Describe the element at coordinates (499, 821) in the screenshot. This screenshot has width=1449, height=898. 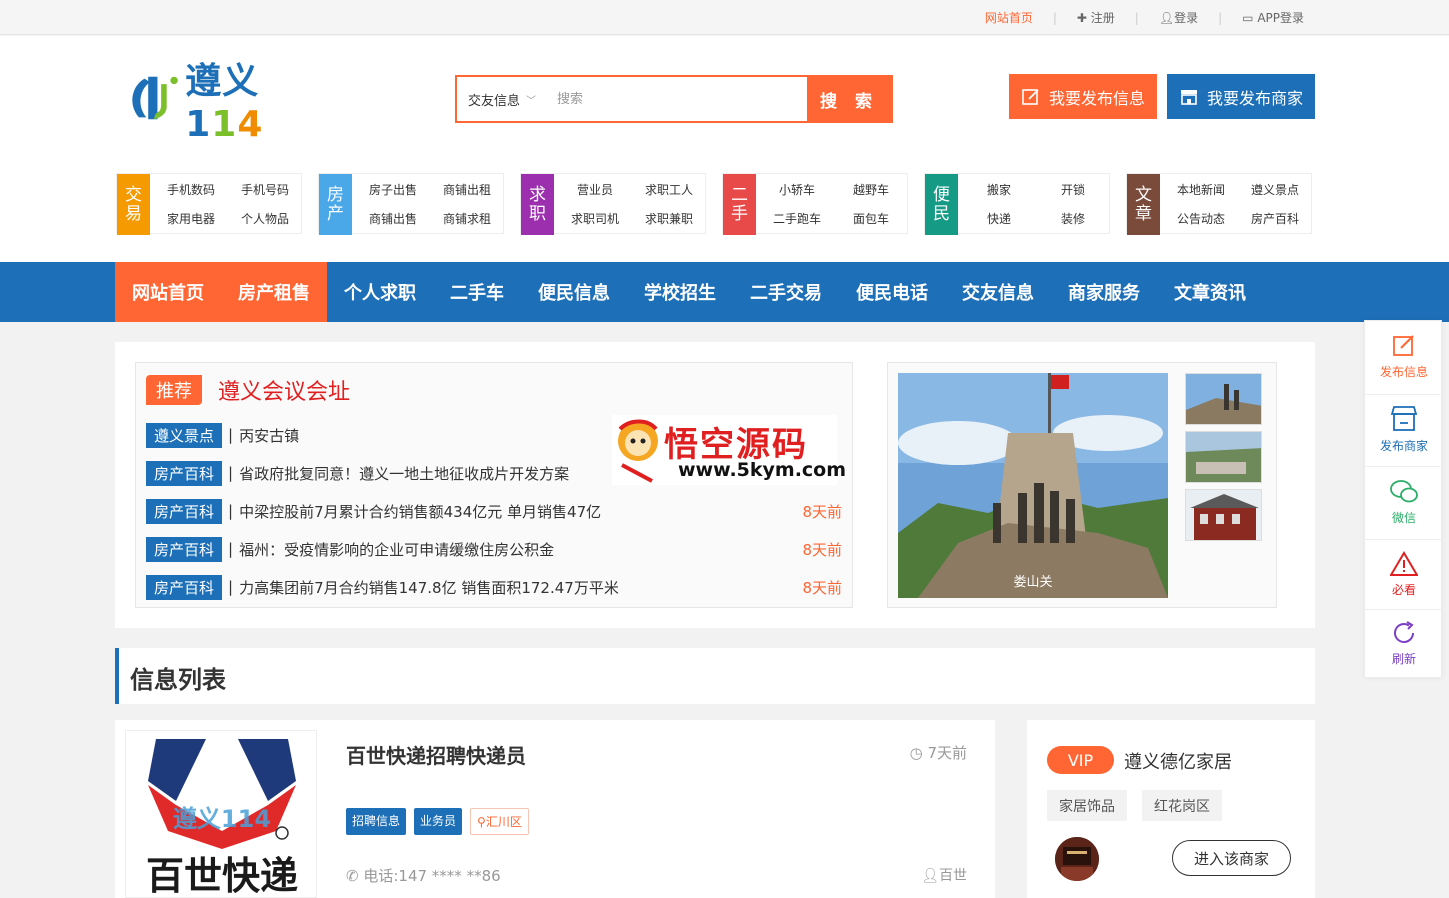
I see `listing-location-tag: ⚲汇川区` at that location.